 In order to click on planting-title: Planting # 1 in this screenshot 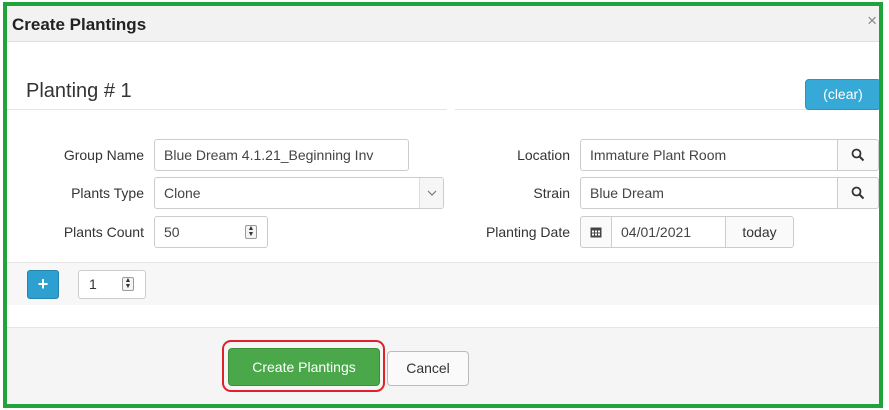, I will do `click(79, 91)`.